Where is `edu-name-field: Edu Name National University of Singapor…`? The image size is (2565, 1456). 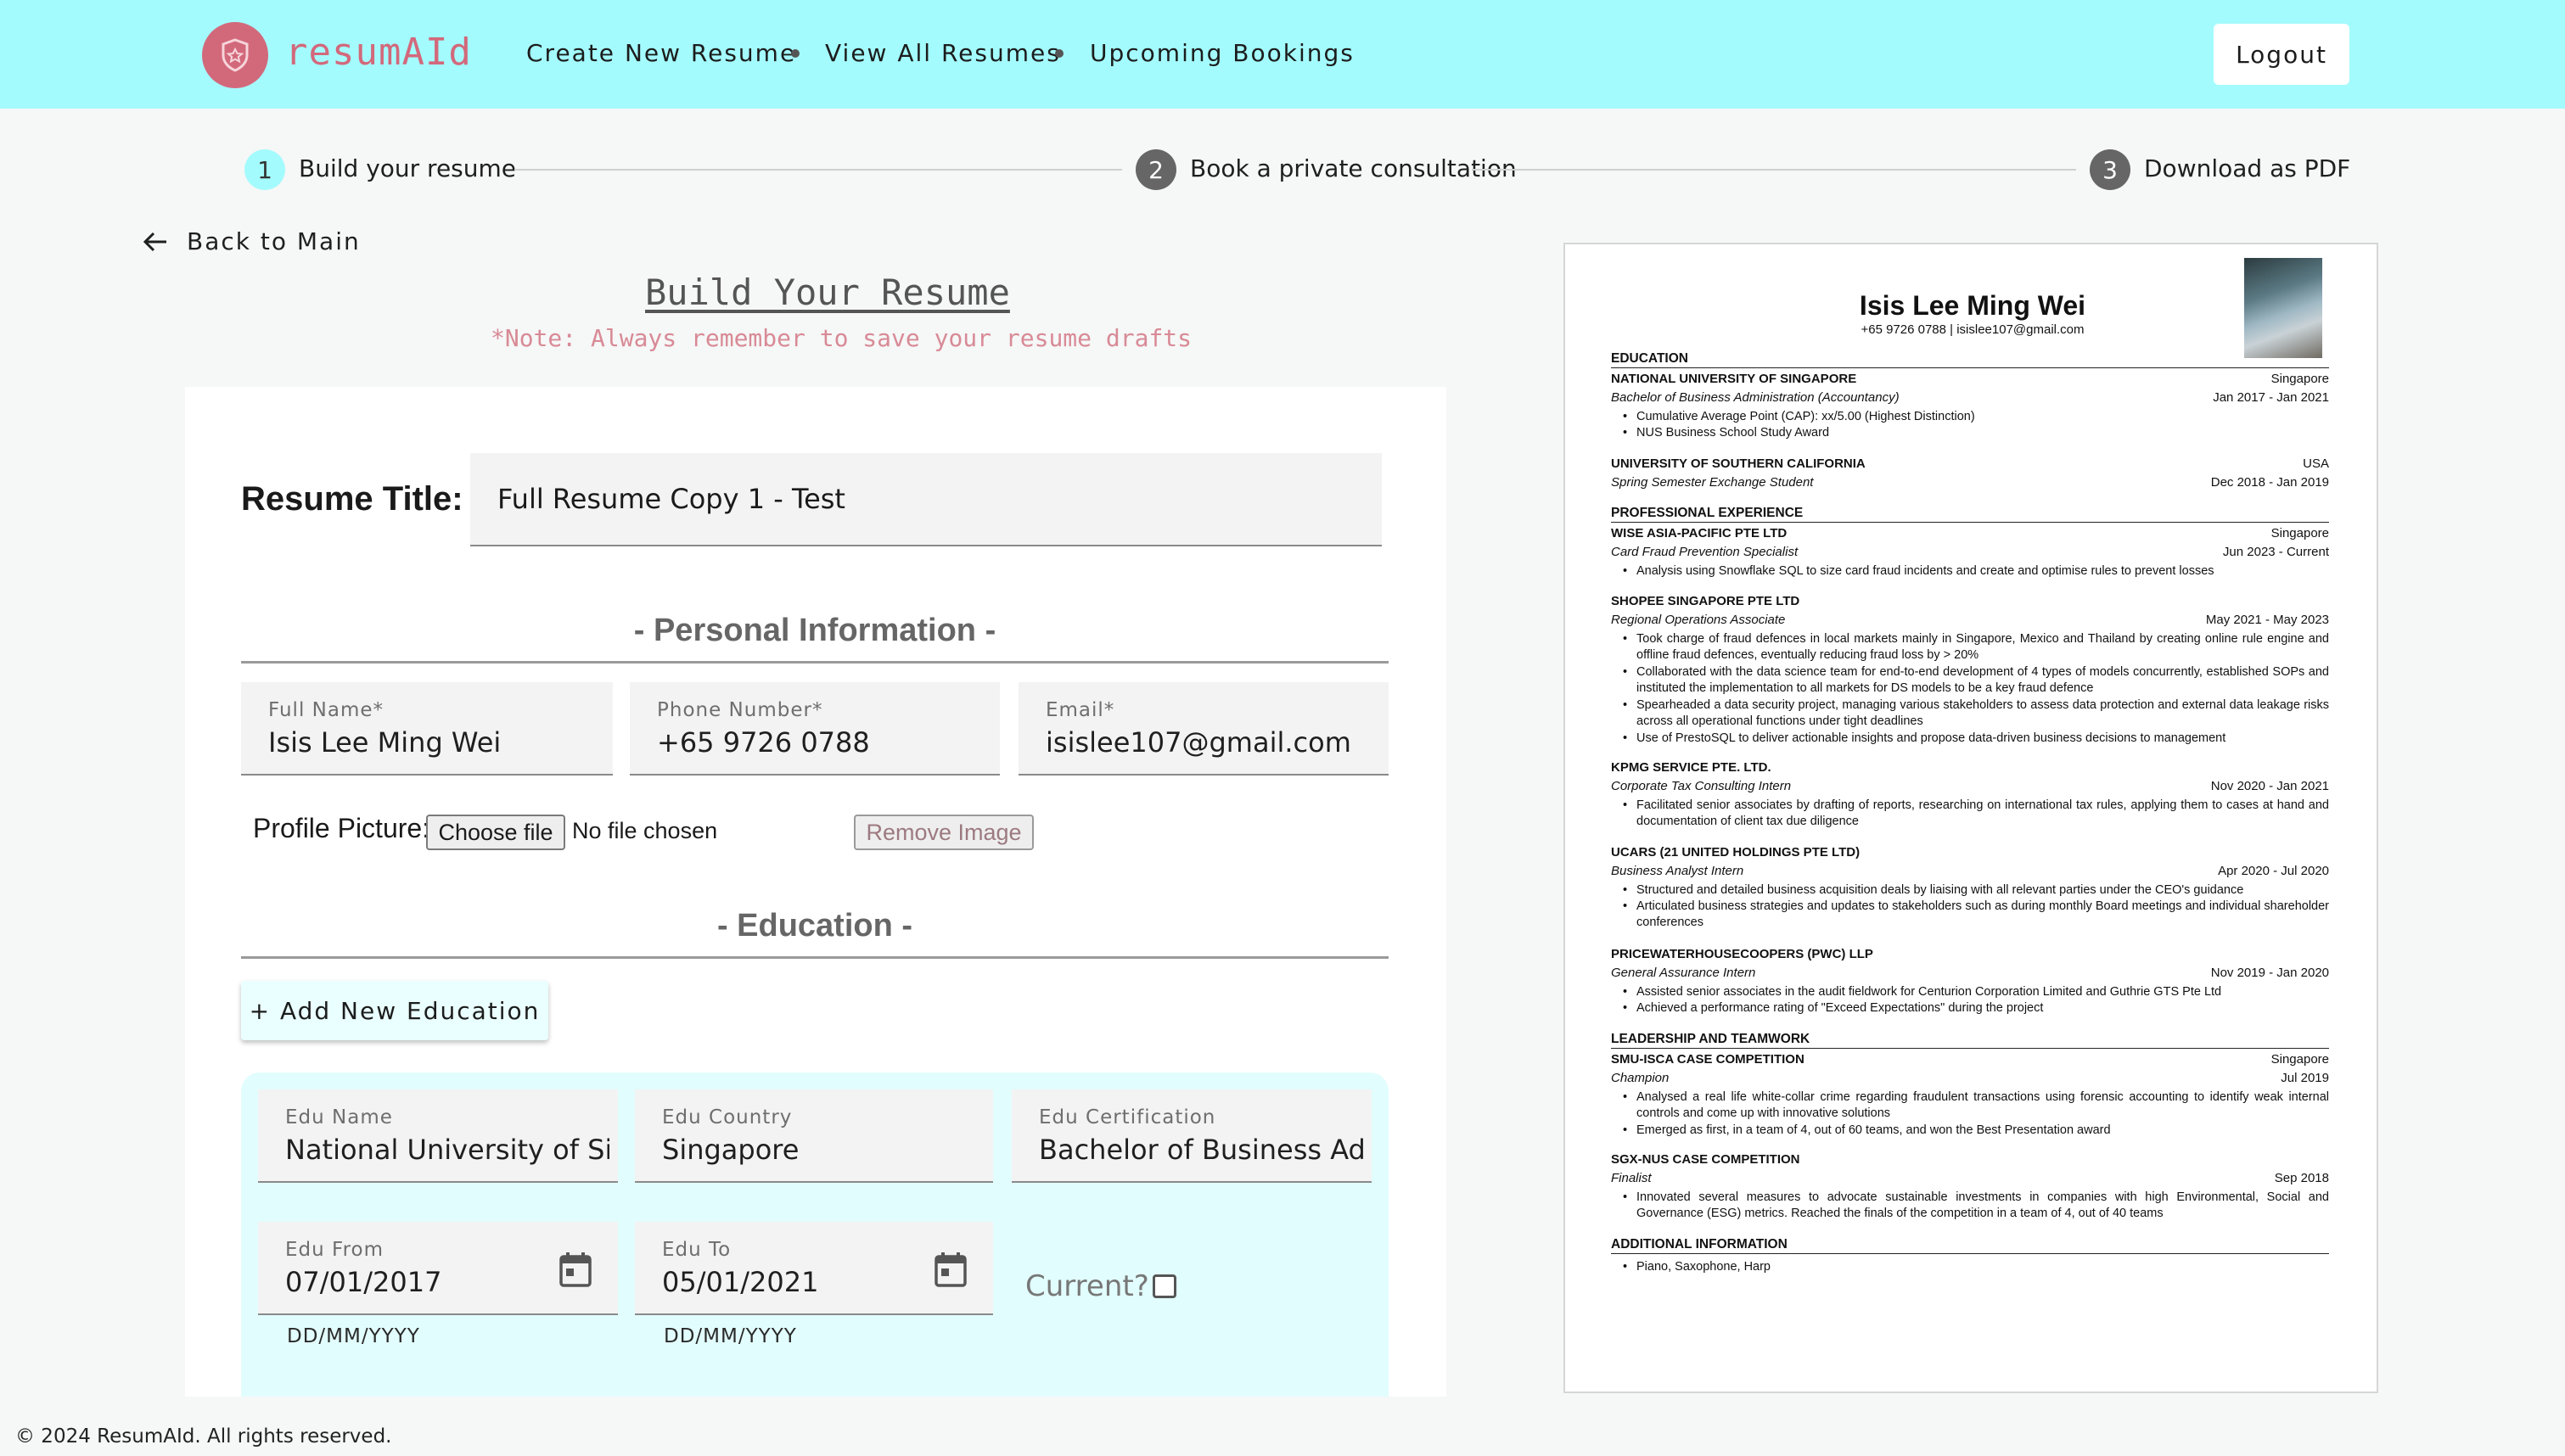 edu-name-field: Edu Name National University of Singapor… is located at coordinates (438, 1136).